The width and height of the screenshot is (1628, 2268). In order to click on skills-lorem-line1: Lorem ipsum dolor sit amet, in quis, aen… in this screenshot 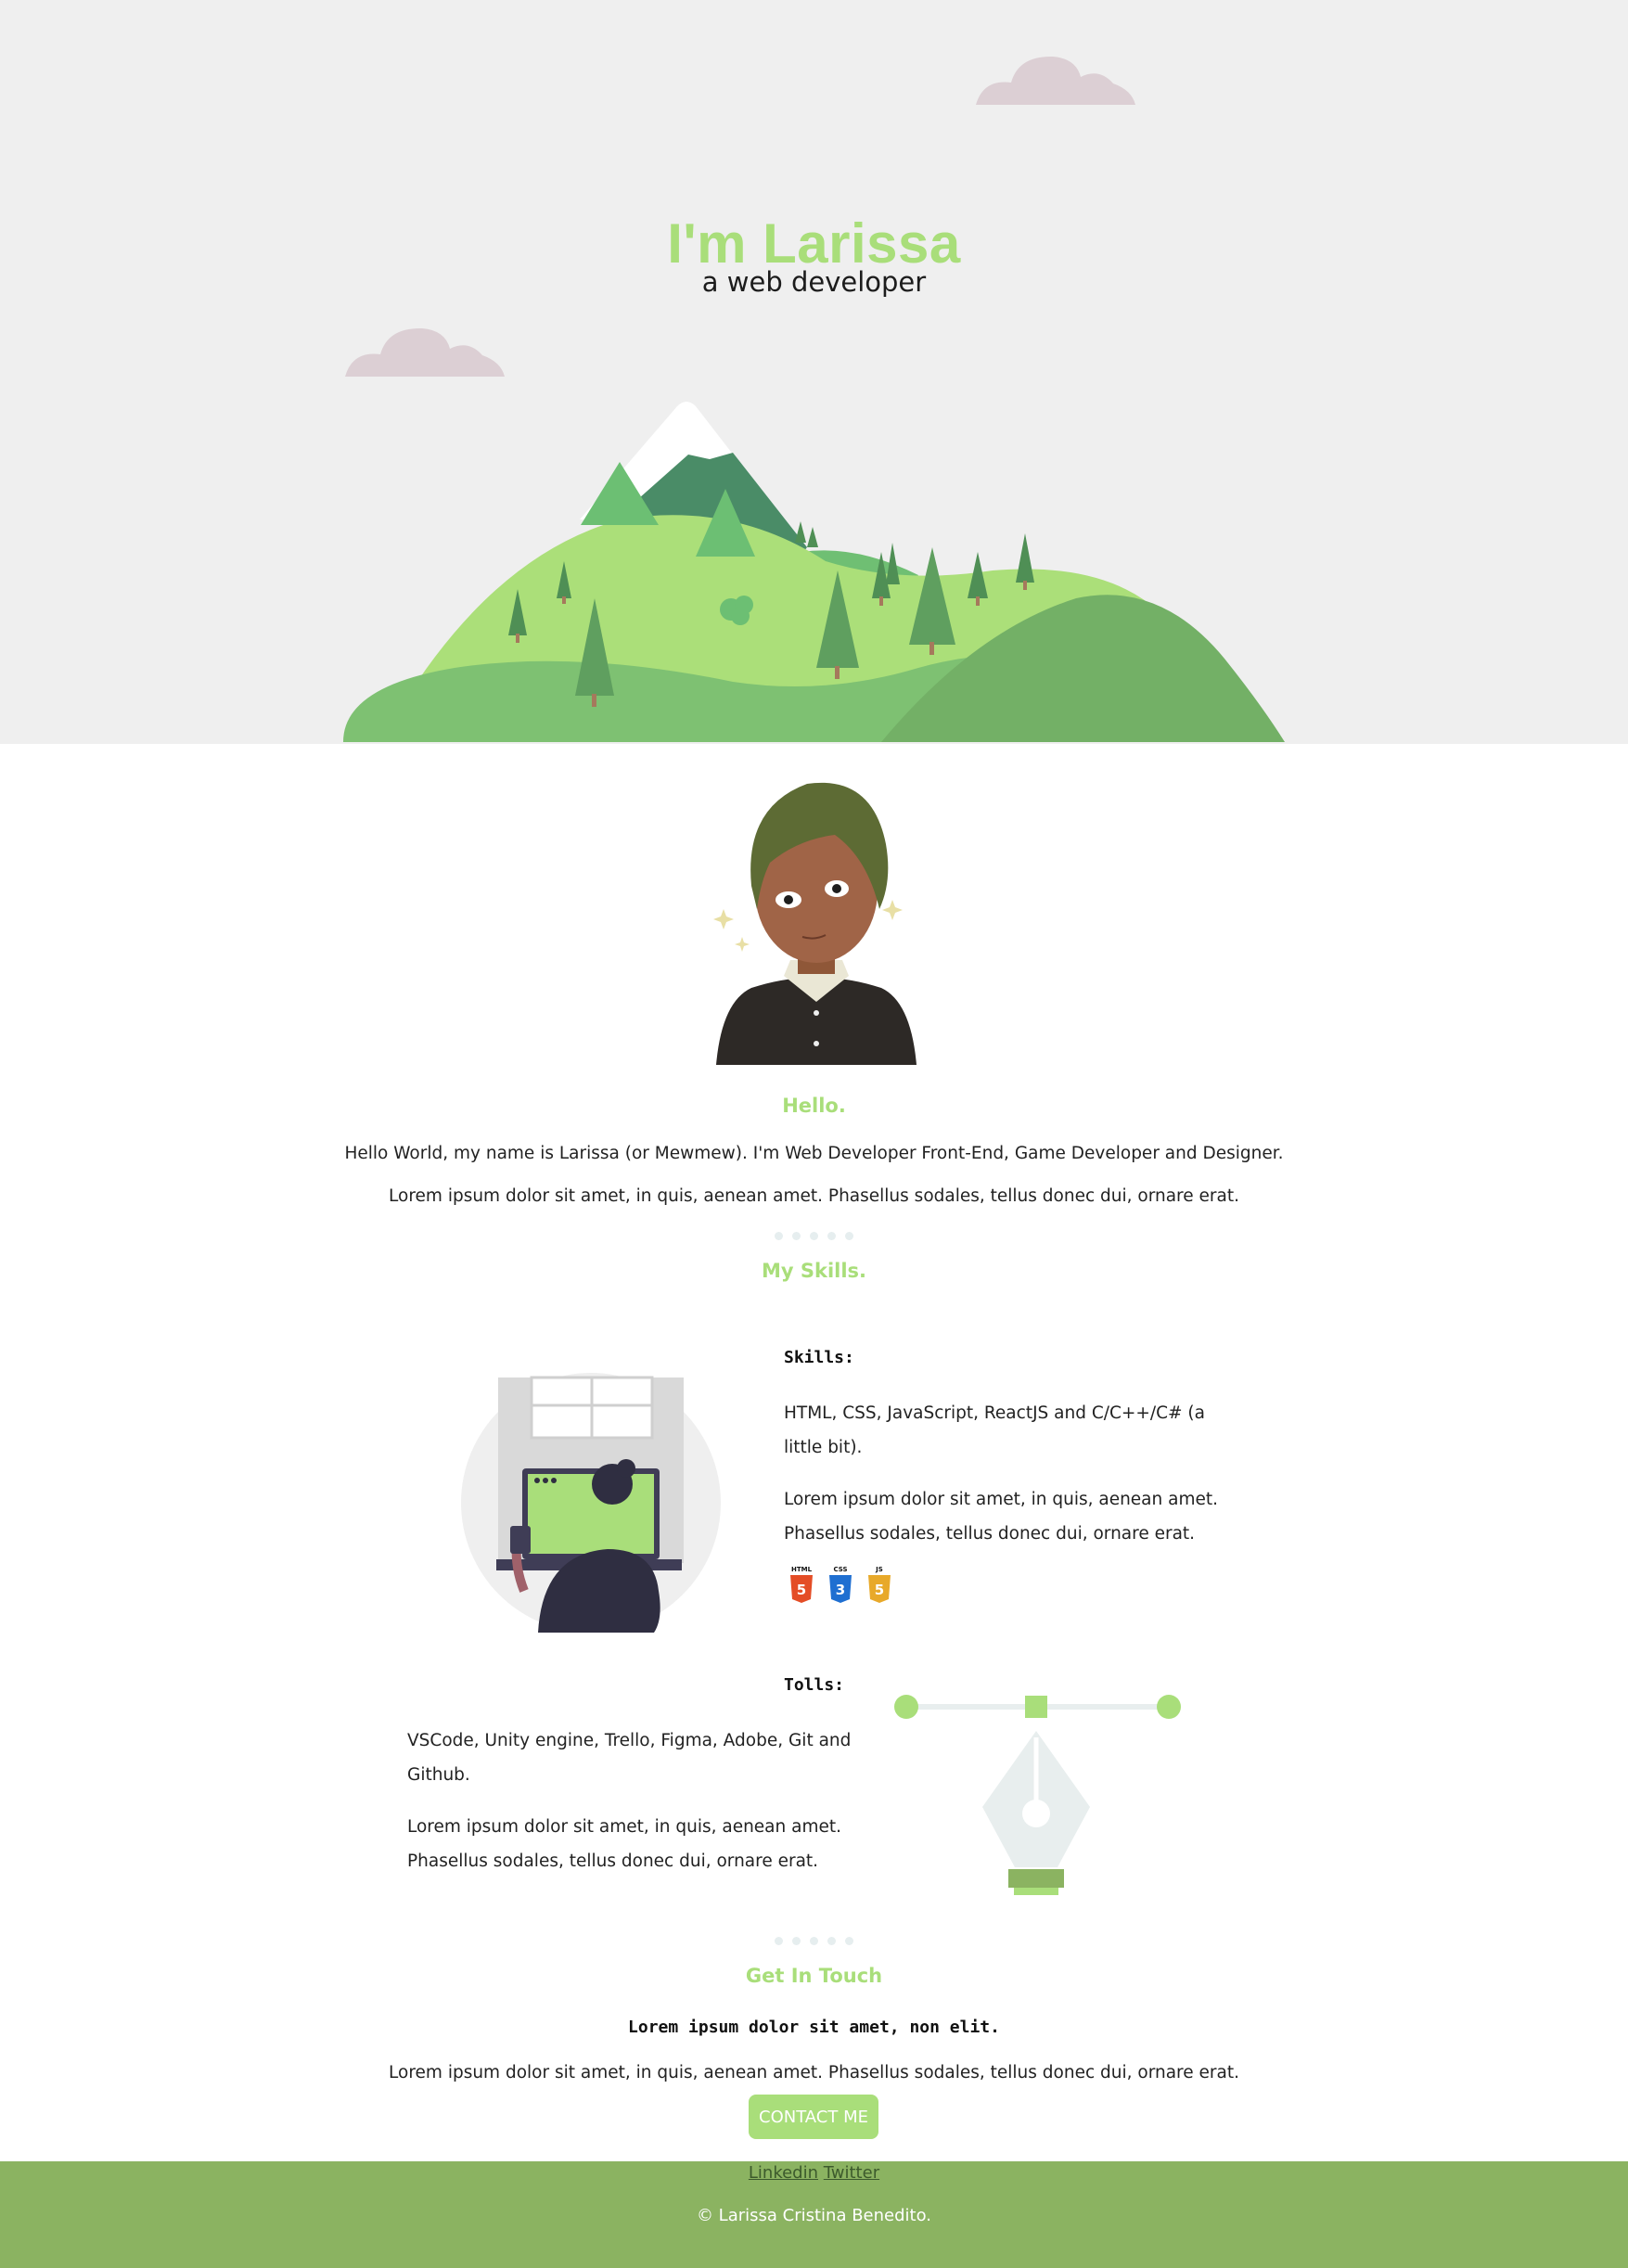, I will do `click(1001, 1499)`.